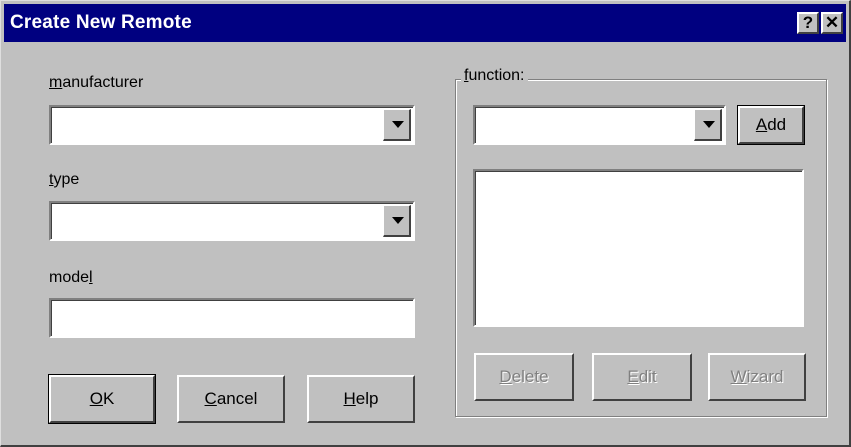 This screenshot has width=851, height=447. What do you see at coordinates (599, 125) in the screenshot?
I see `function-dropdown` at bounding box center [599, 125].